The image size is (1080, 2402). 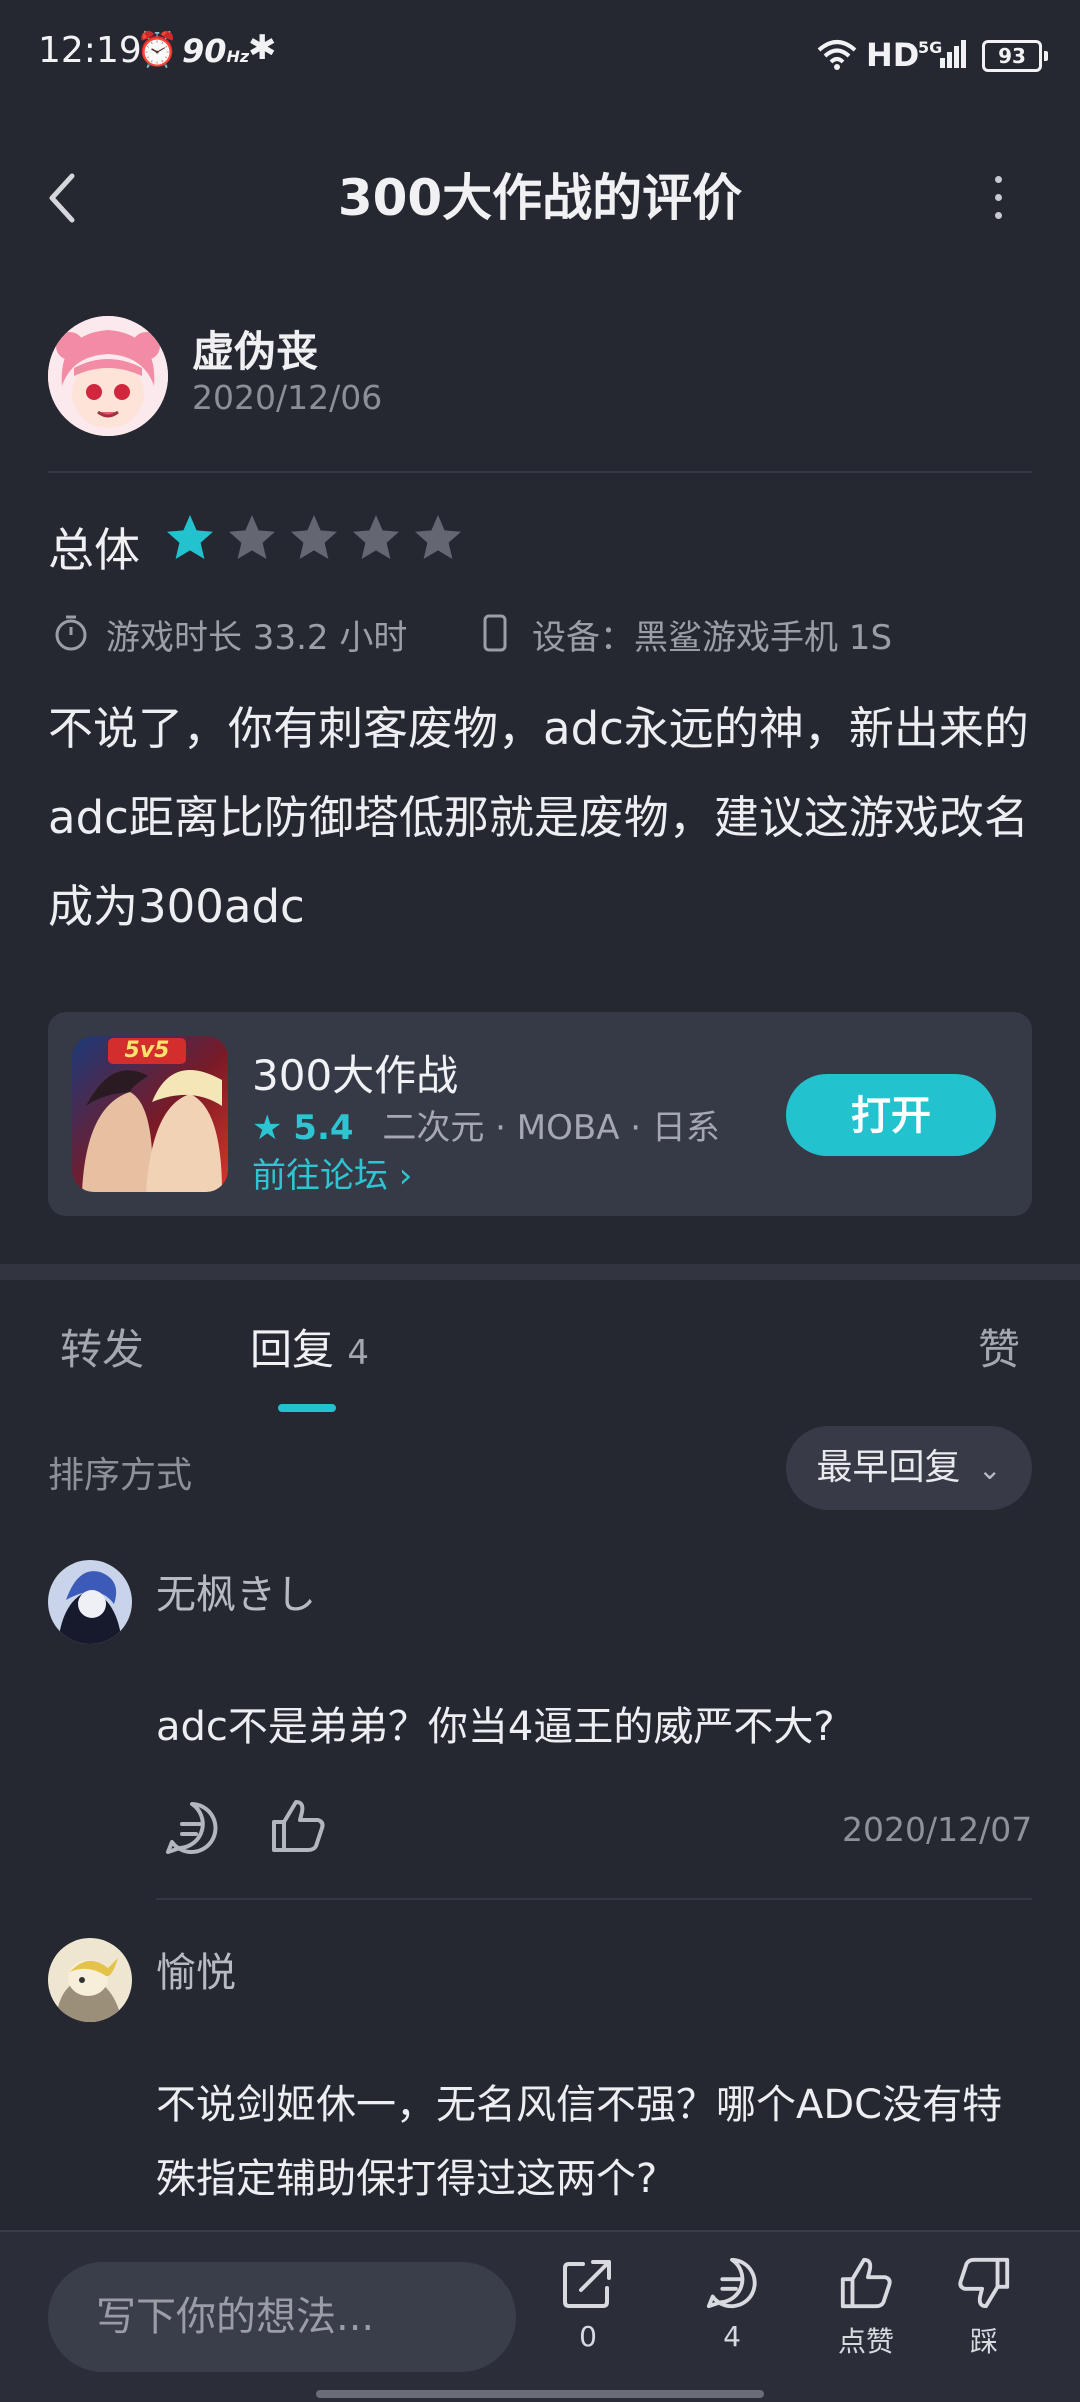 What do you see at coordinates (594, 1899) in the screenshot?
I see `comment-divider` at bounding box center [594, 1899].